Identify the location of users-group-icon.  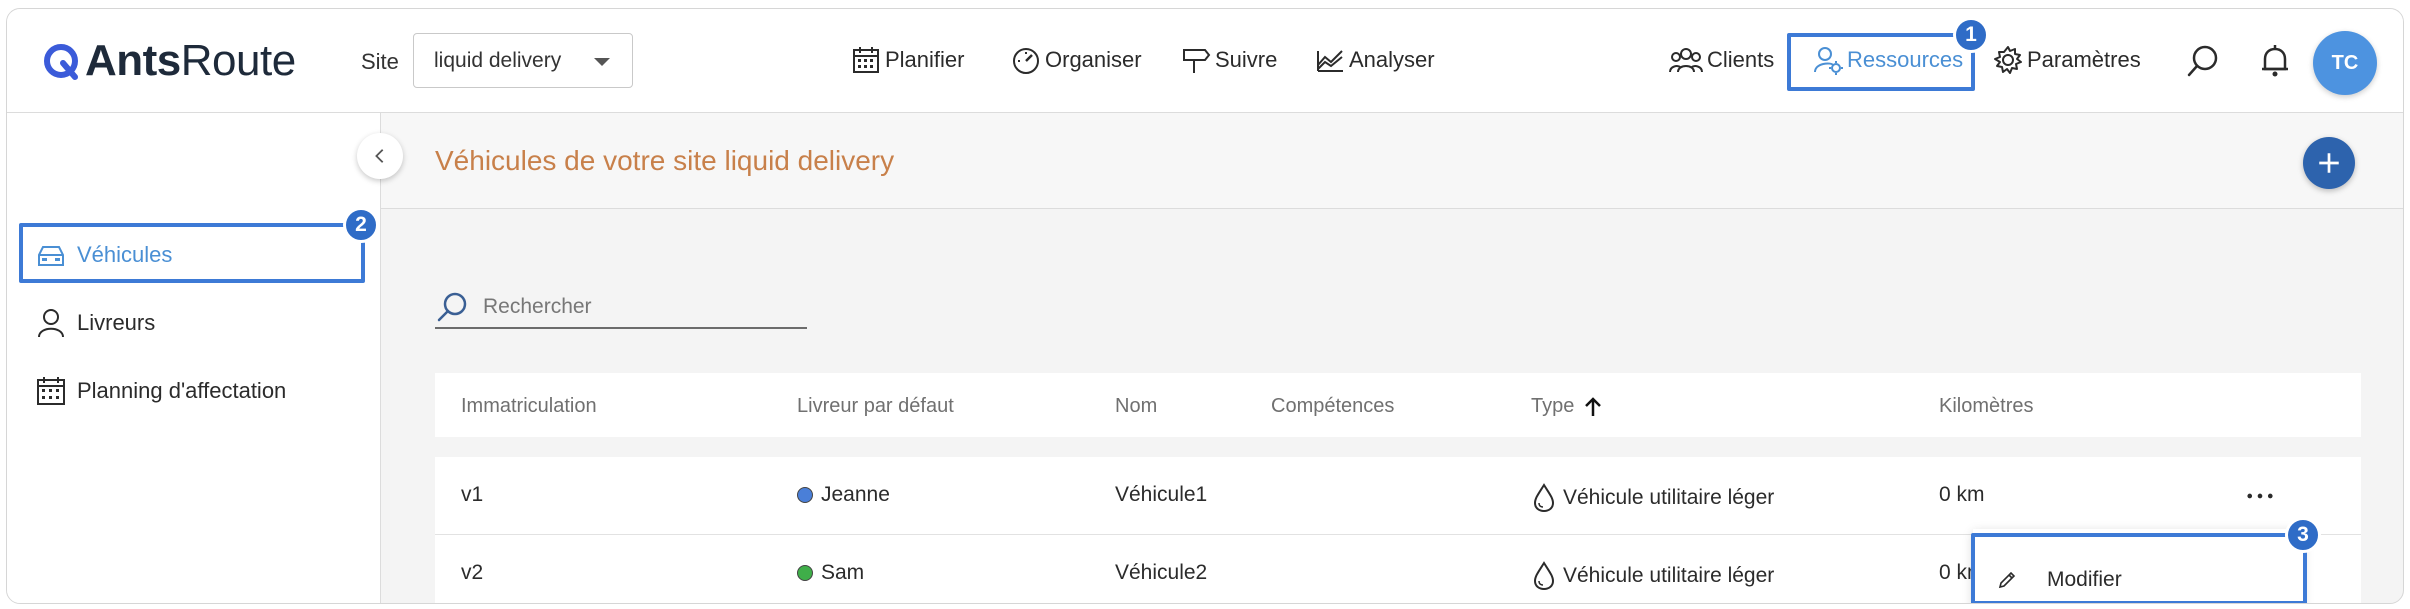
(1686, 60).